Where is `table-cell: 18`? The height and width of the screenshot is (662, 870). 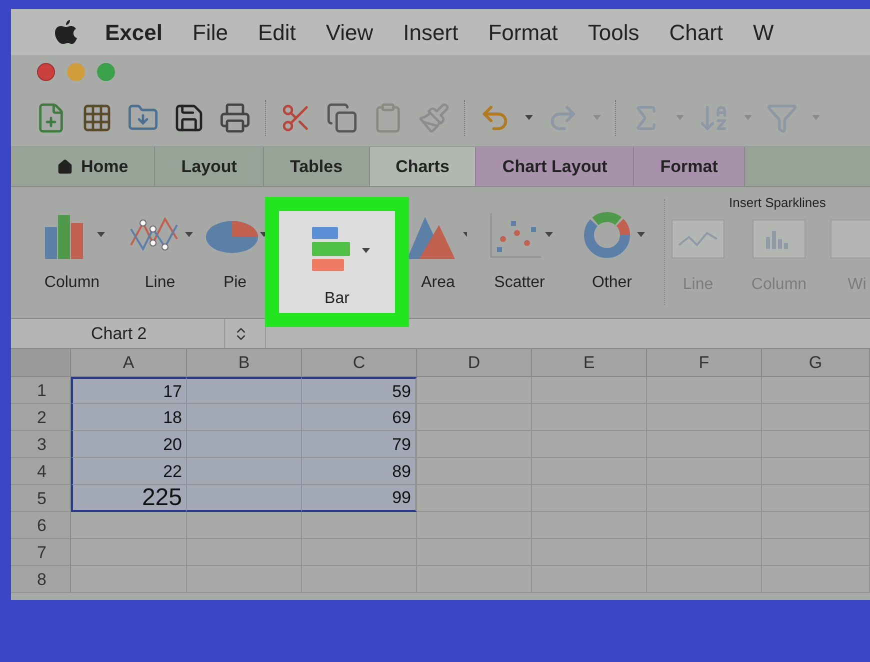
table-cell: 18 is located at coordinates (129, 417).